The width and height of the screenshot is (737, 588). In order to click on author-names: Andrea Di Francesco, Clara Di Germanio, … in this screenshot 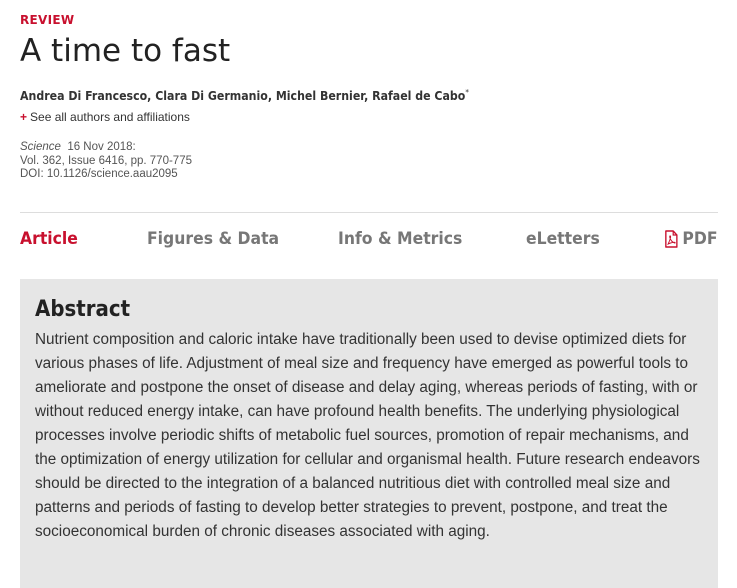, I will do `click(242, 95)`.